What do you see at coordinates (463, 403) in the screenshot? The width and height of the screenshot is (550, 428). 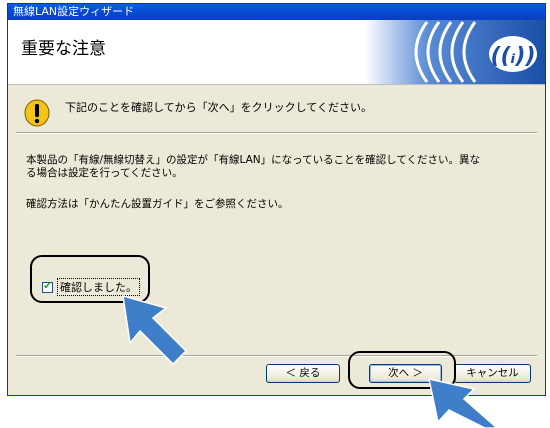 I see `pointer-arrow-next` at bounding box center [463, 403].